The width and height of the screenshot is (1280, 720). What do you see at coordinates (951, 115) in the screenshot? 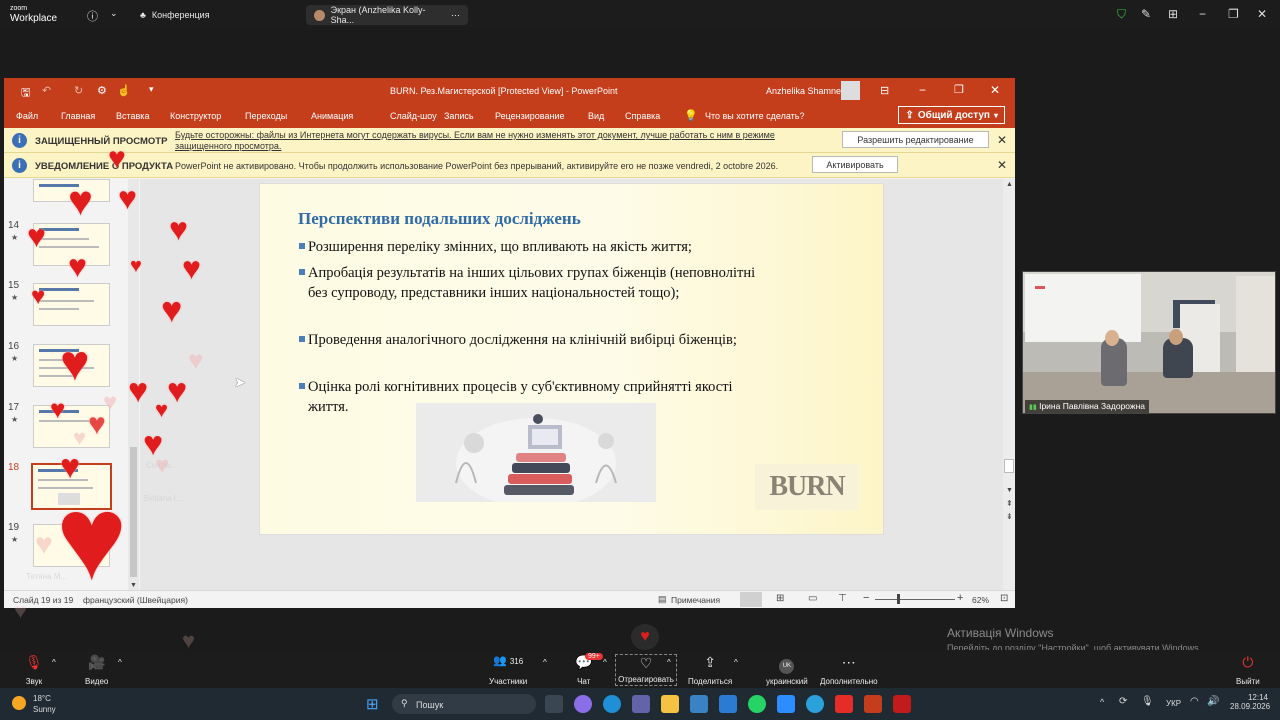
I see `share-button: ⇪ Общий доступ ▾` at bounding box center [951, 115].